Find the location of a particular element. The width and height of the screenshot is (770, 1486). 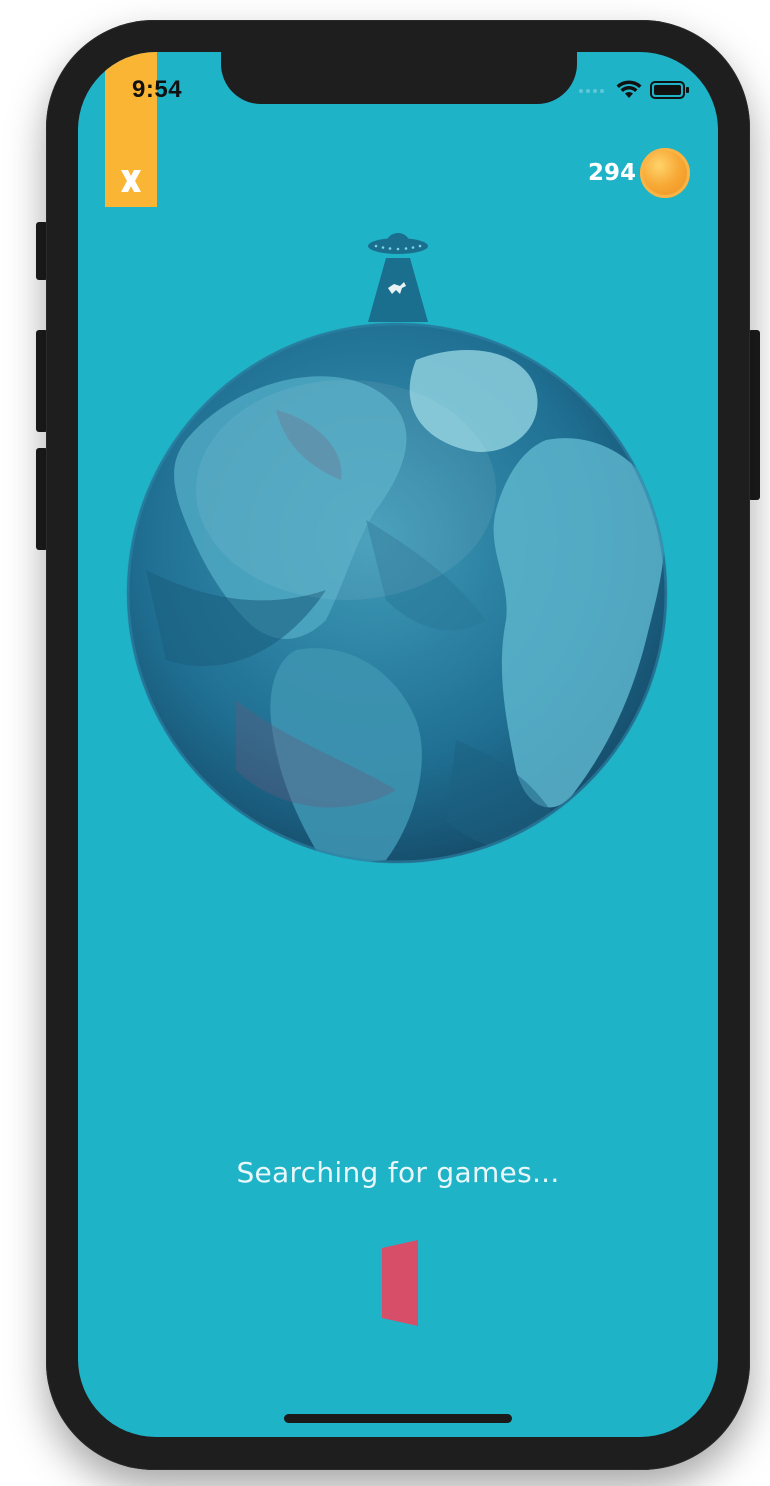

notch is located at coordinates (399, 78).